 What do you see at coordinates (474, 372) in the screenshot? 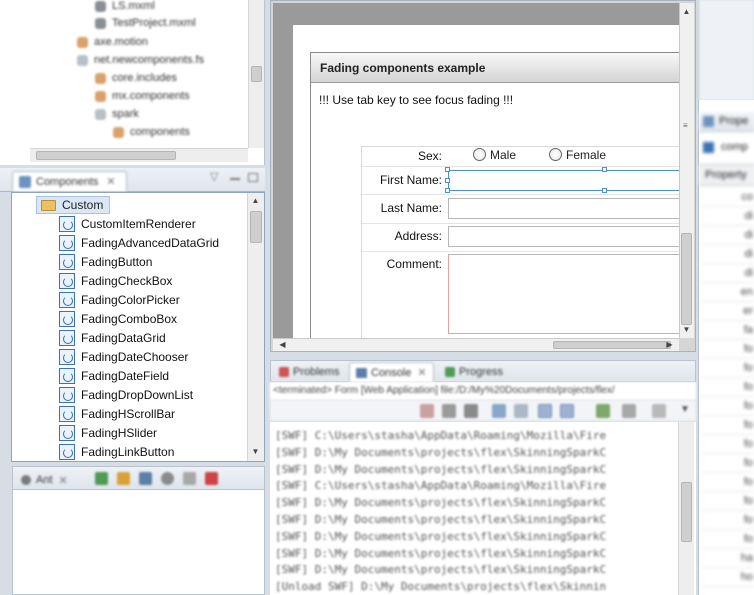
I see `tab-progress: Progress` at bounding box center [474, 372].